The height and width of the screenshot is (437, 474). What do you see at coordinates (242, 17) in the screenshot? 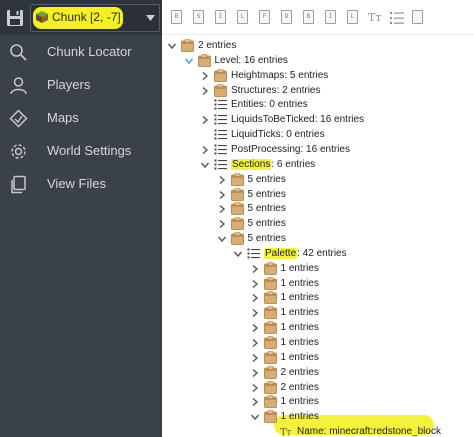
I see `add-long-tag-button: L` at bounding box center [242, 17].